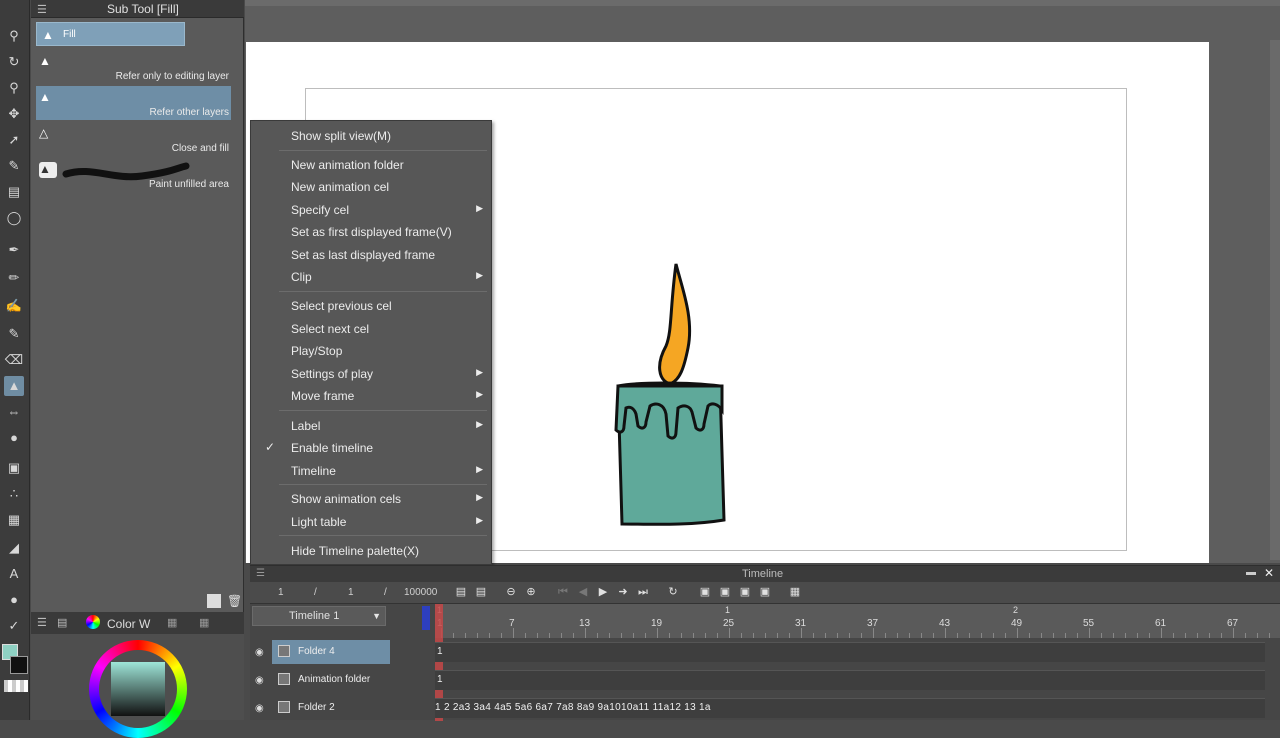  What do you see at coordinates (204, 622) in the screenshot?
I see `color-history-tab-icon: ▦` at bounding box center [204, 622].